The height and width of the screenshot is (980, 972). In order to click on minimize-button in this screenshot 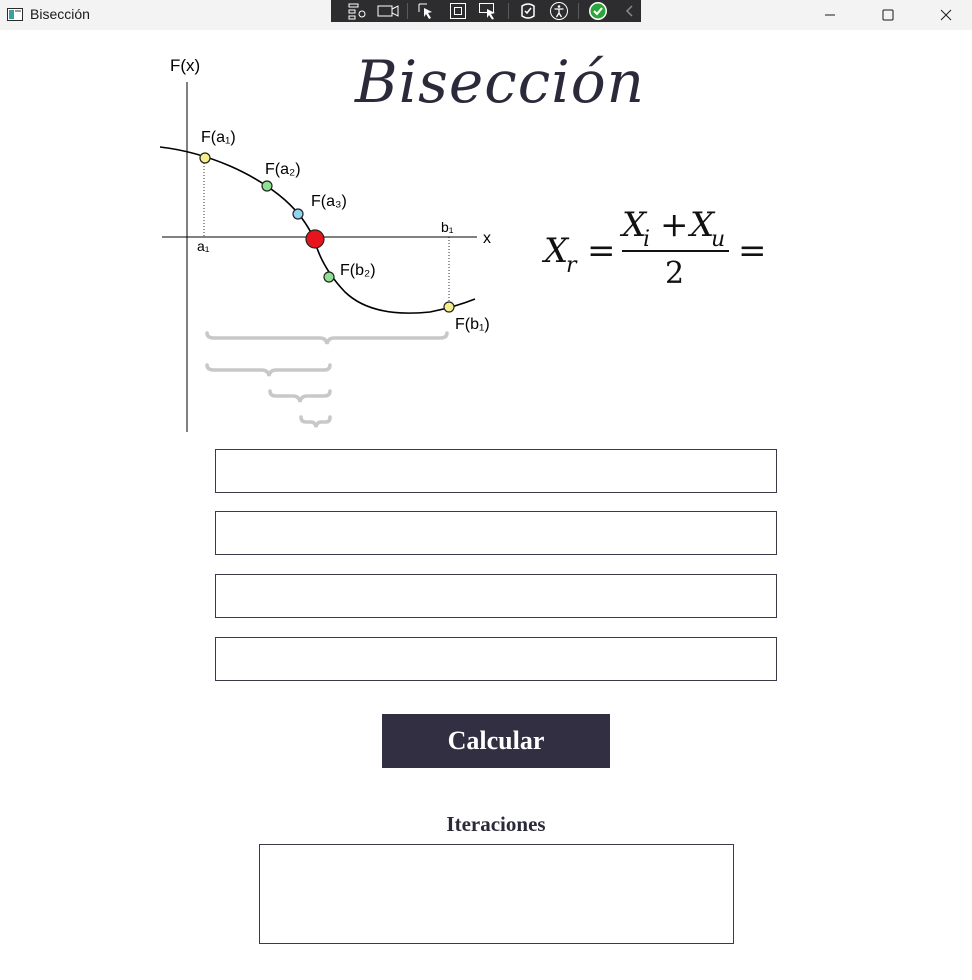, I will do `click(830, 15)`.